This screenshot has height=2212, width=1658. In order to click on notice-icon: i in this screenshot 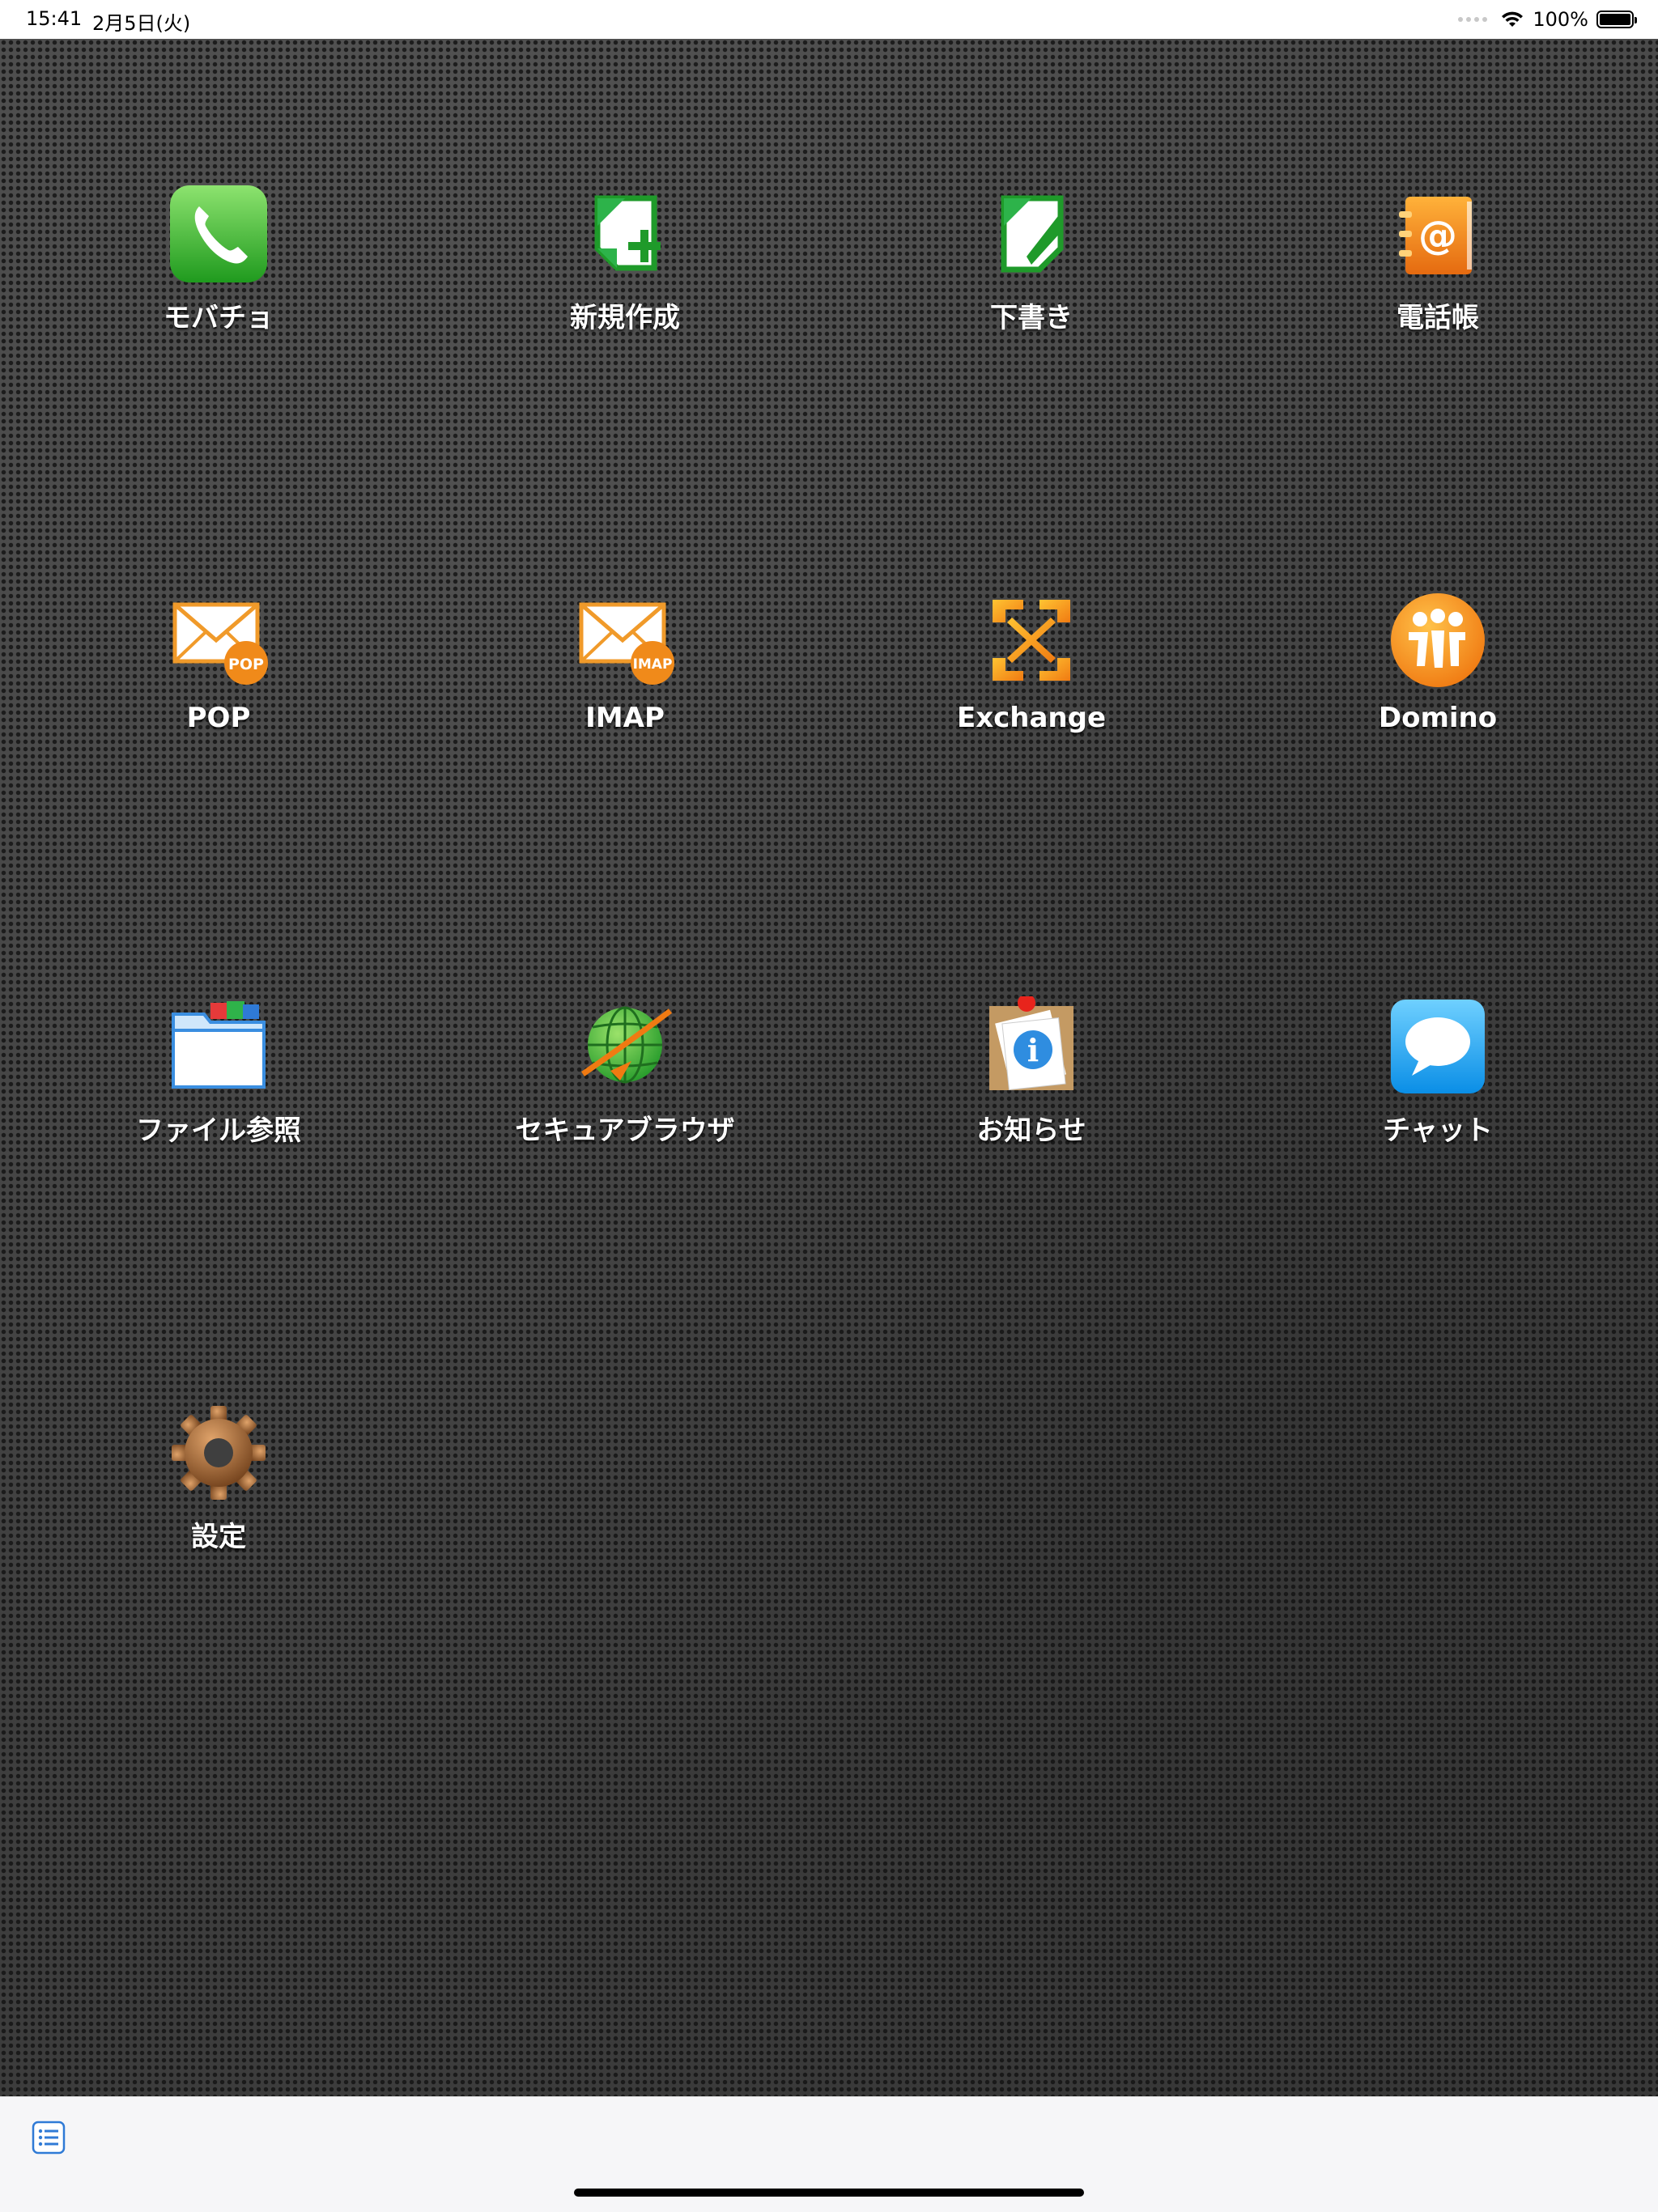, I will do `click(1031, 1043)`.